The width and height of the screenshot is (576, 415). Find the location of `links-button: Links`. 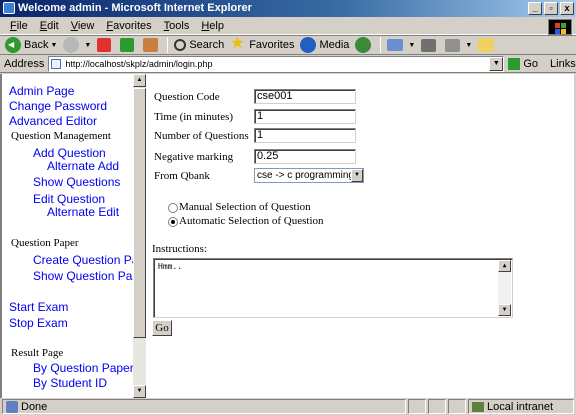

links-button: Links is located at coordinates (563, 64).